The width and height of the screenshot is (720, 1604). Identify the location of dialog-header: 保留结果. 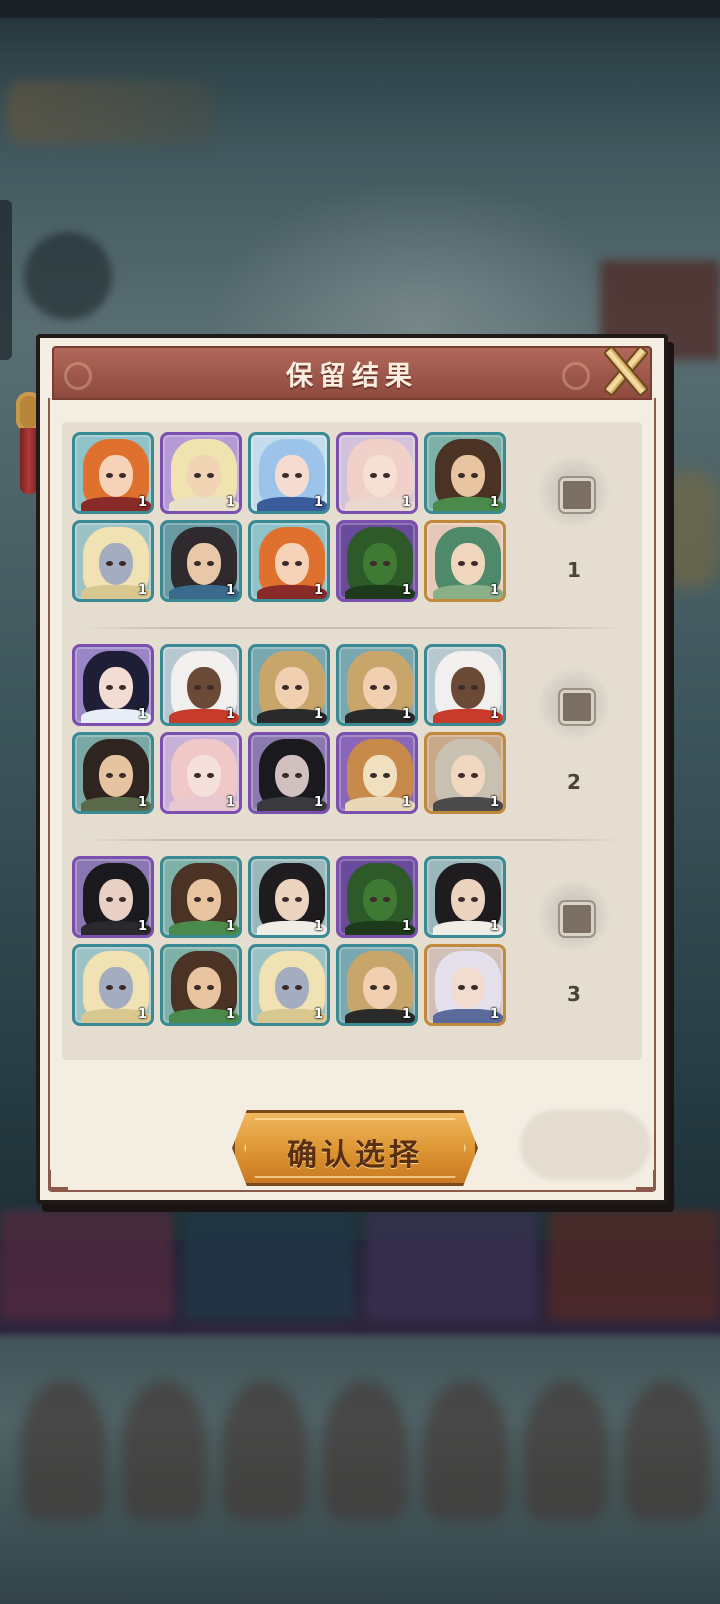
(352, 373).